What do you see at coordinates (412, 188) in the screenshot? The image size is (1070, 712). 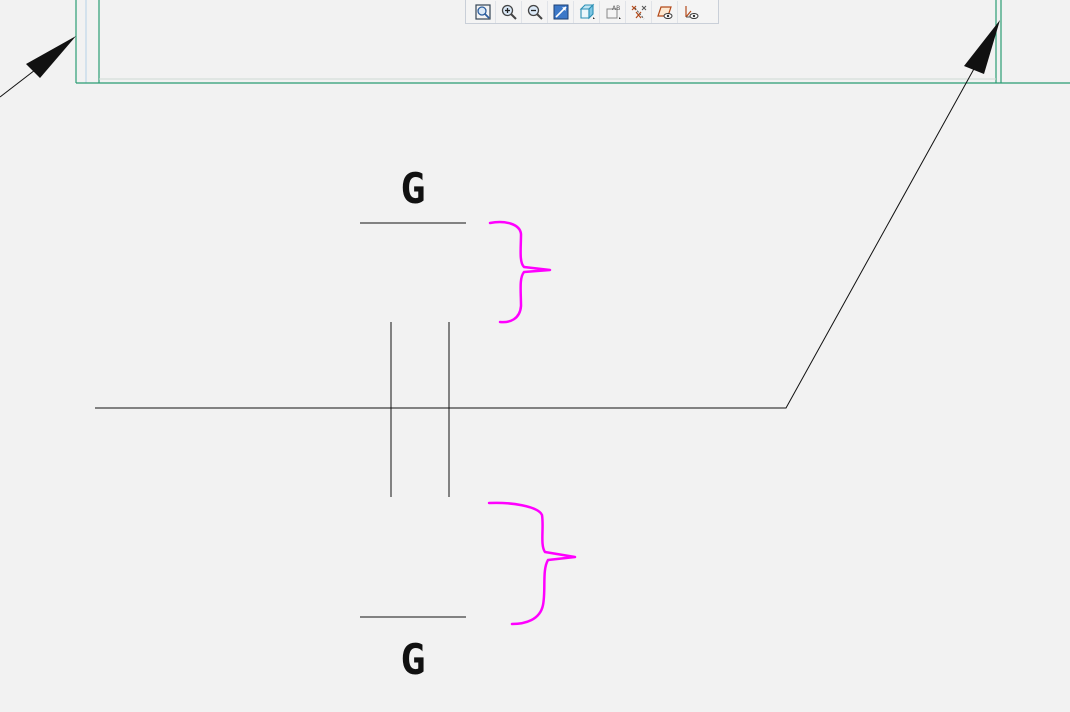 I see `datum-top-label: G` at bounding box center [412, 188].